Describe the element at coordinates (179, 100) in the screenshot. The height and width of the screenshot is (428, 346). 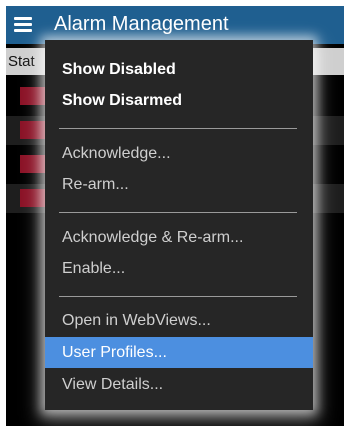
I see `menu-item-show-disarmed: Show Disarmed` at that location.